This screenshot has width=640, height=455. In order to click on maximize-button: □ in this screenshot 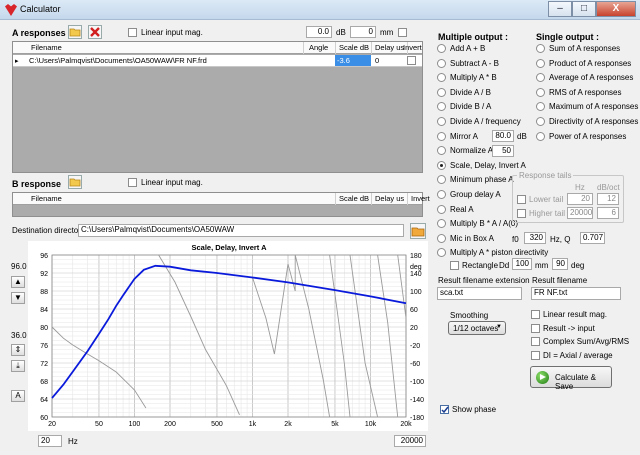, I will do `click(584, 9)`.